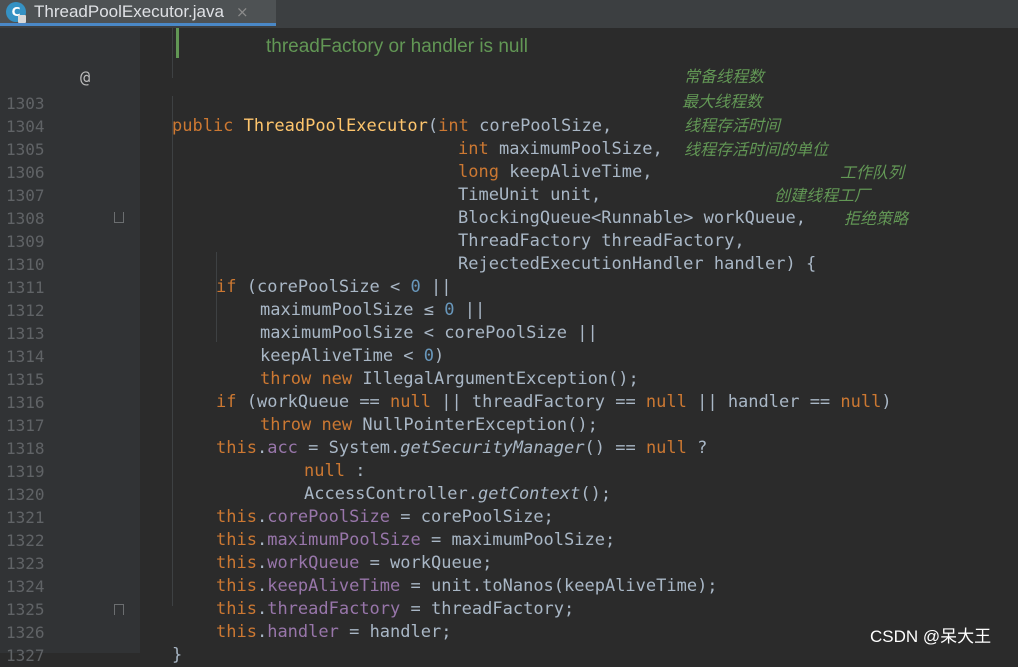  What do you see at coordinates (25, 655) in the screenshot?
I see `line-number: 1327` at bounding box center [25, 655].